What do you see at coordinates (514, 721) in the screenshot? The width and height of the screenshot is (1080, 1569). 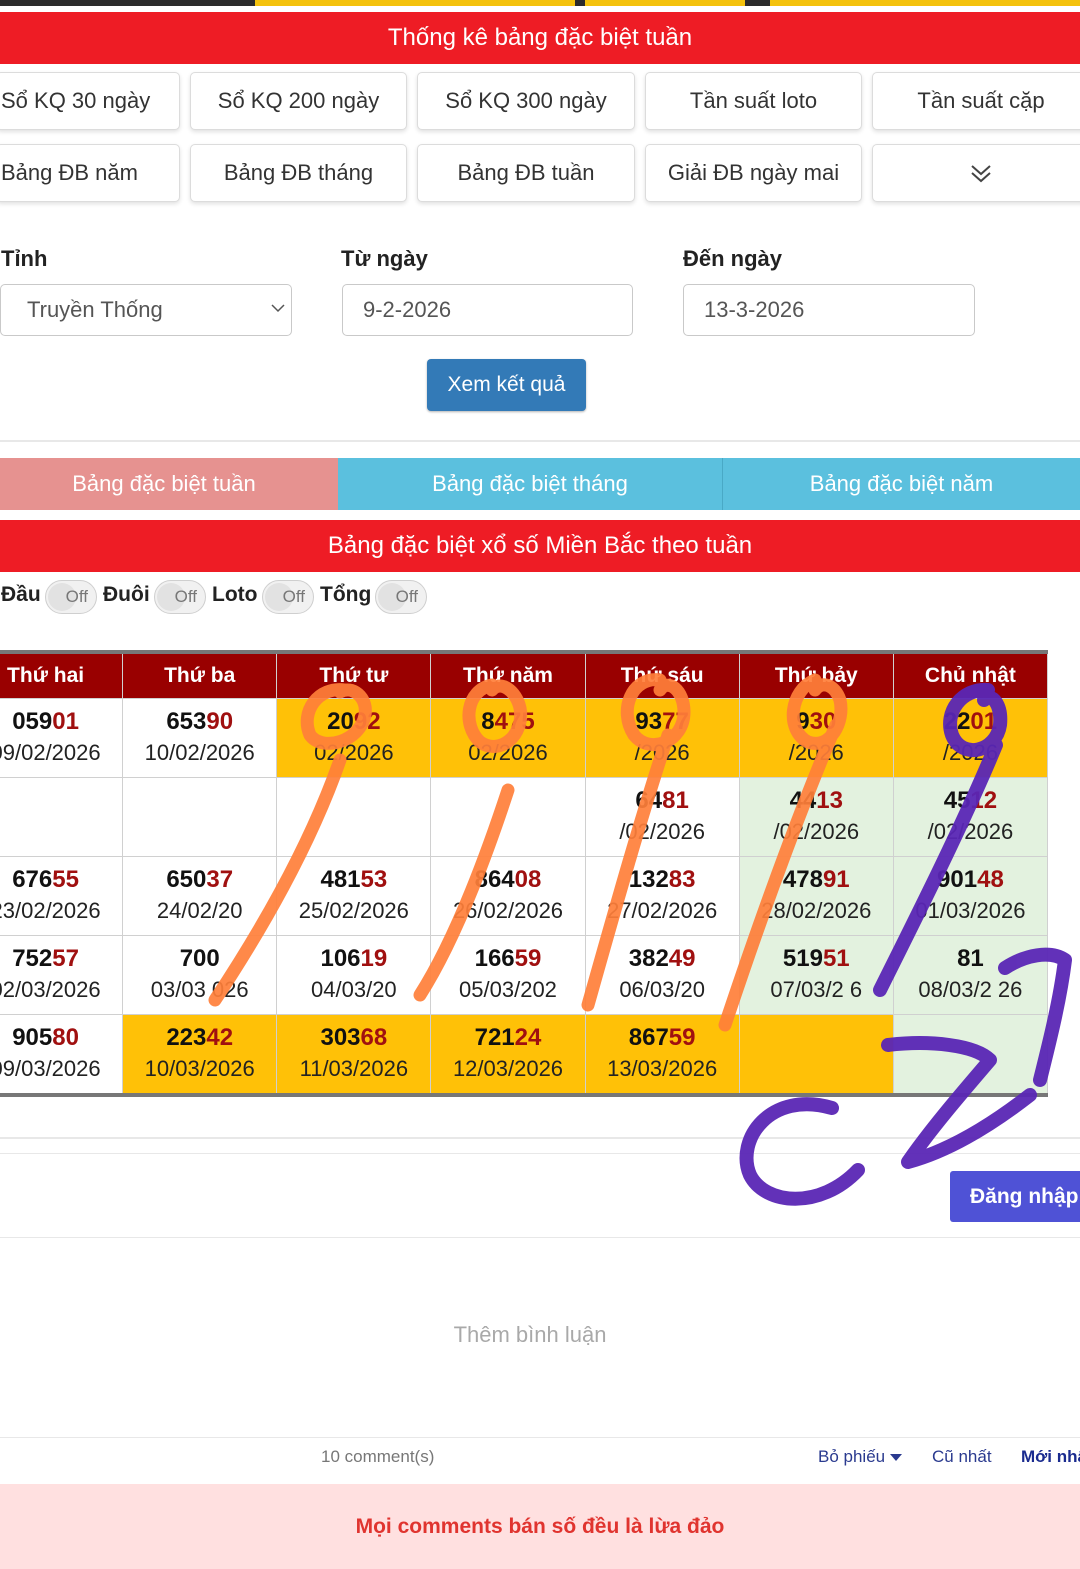 I see `number-tail: 475` at bounding box center [514, 721].